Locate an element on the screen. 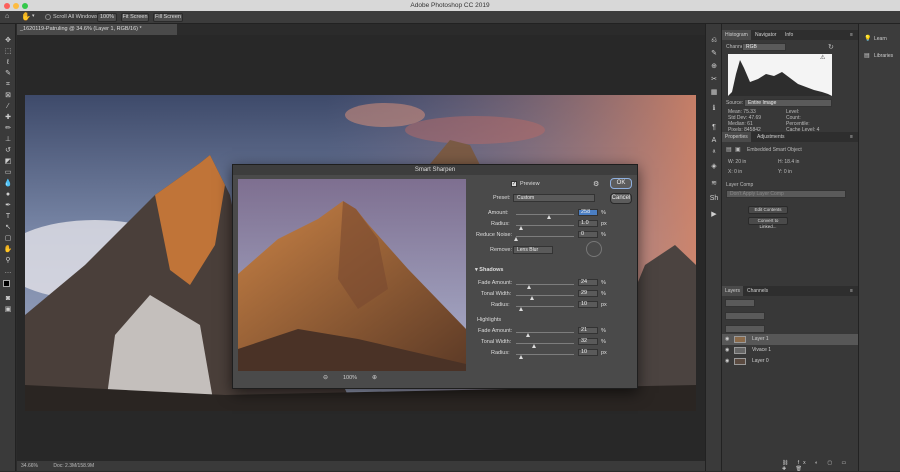 The image size is (900, 472). minimize-window-button is located at coordinates (16, 5).